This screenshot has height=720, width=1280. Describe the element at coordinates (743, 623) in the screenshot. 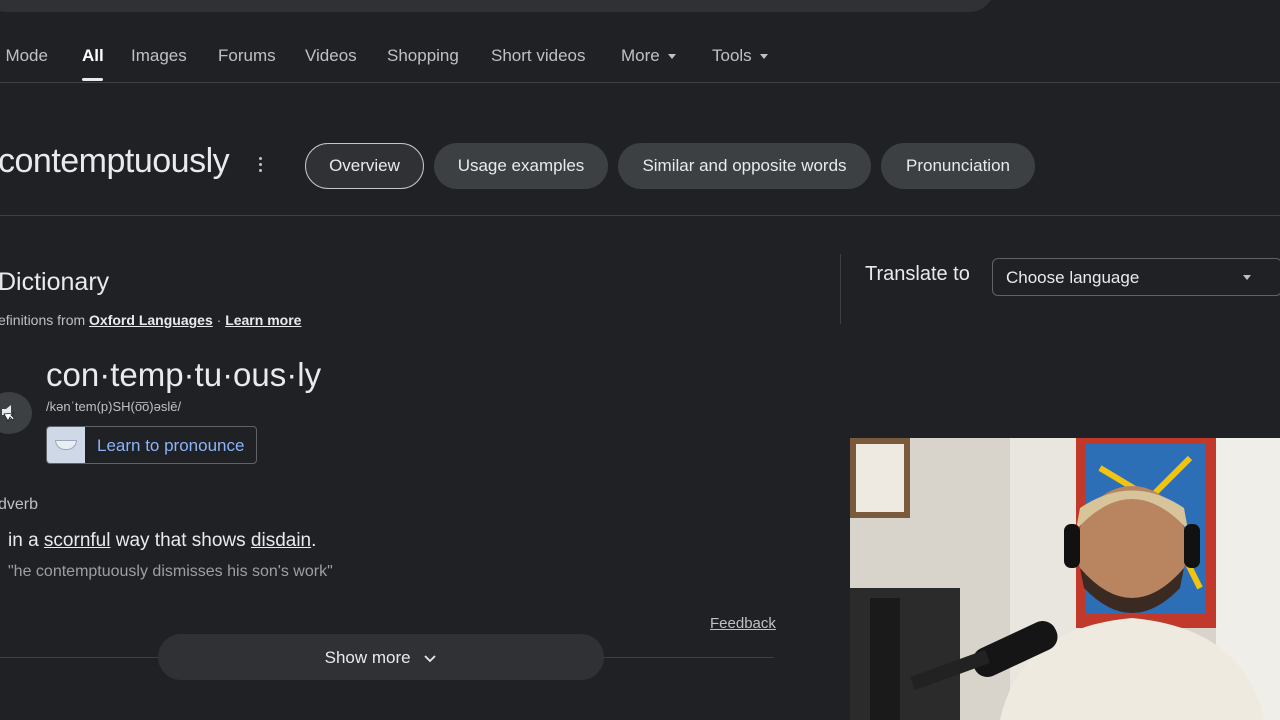

I see `feedback-link: Feedback` at that location.